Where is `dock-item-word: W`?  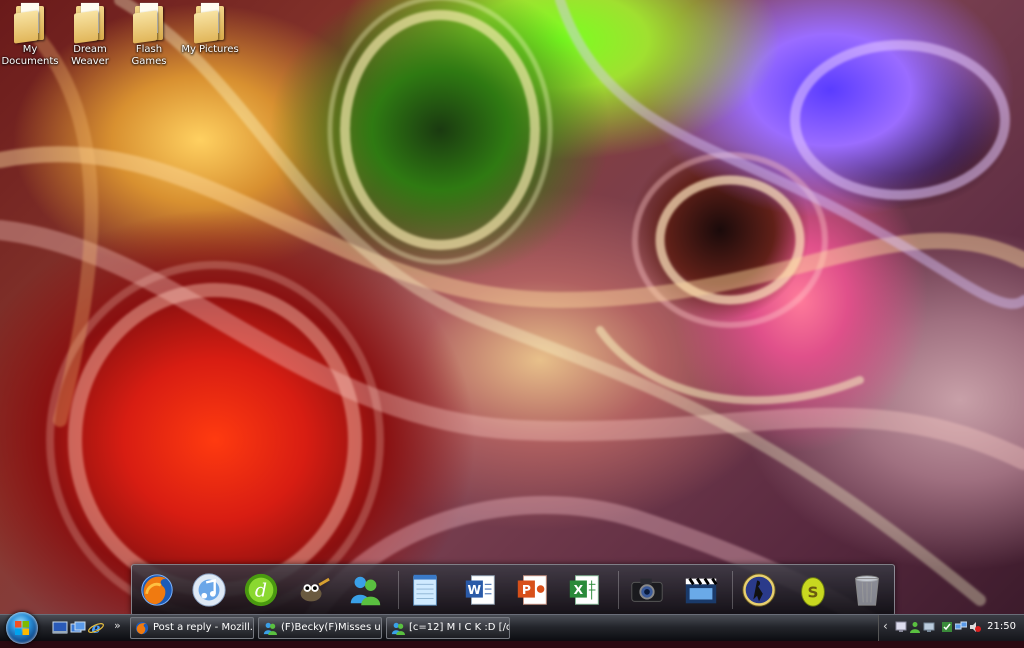
dock-item-word: W is located at coordinates (481, 590).